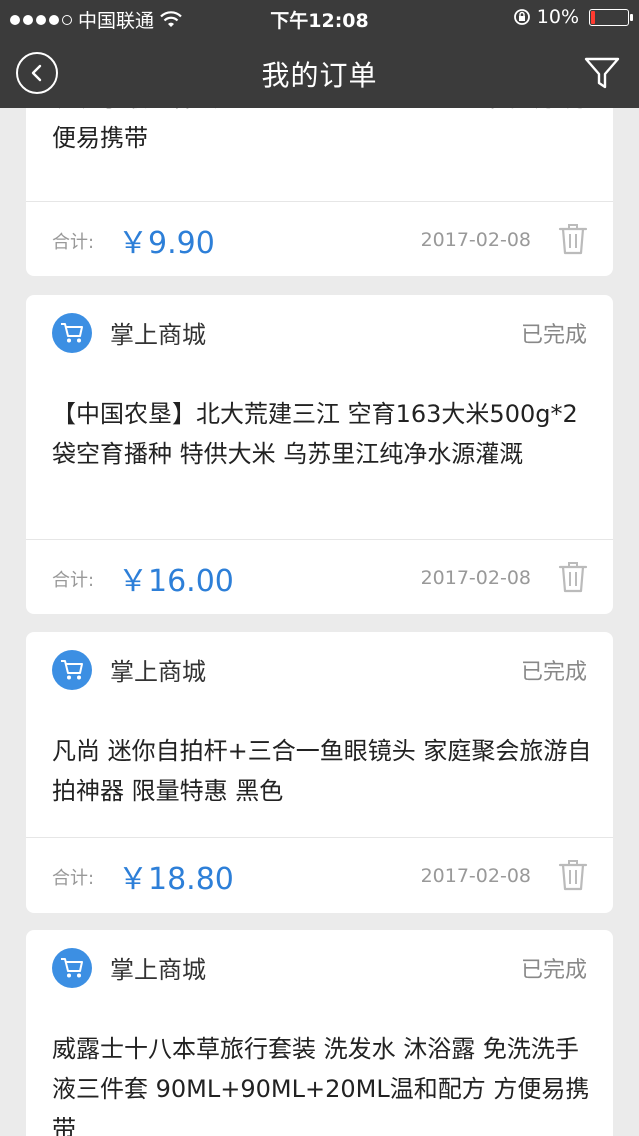 This screenshot has width=639, height=1136. What do you see at coordinates (593, 17) in the screenshot?
I see `battery-level` at bounding box center [593, 17].